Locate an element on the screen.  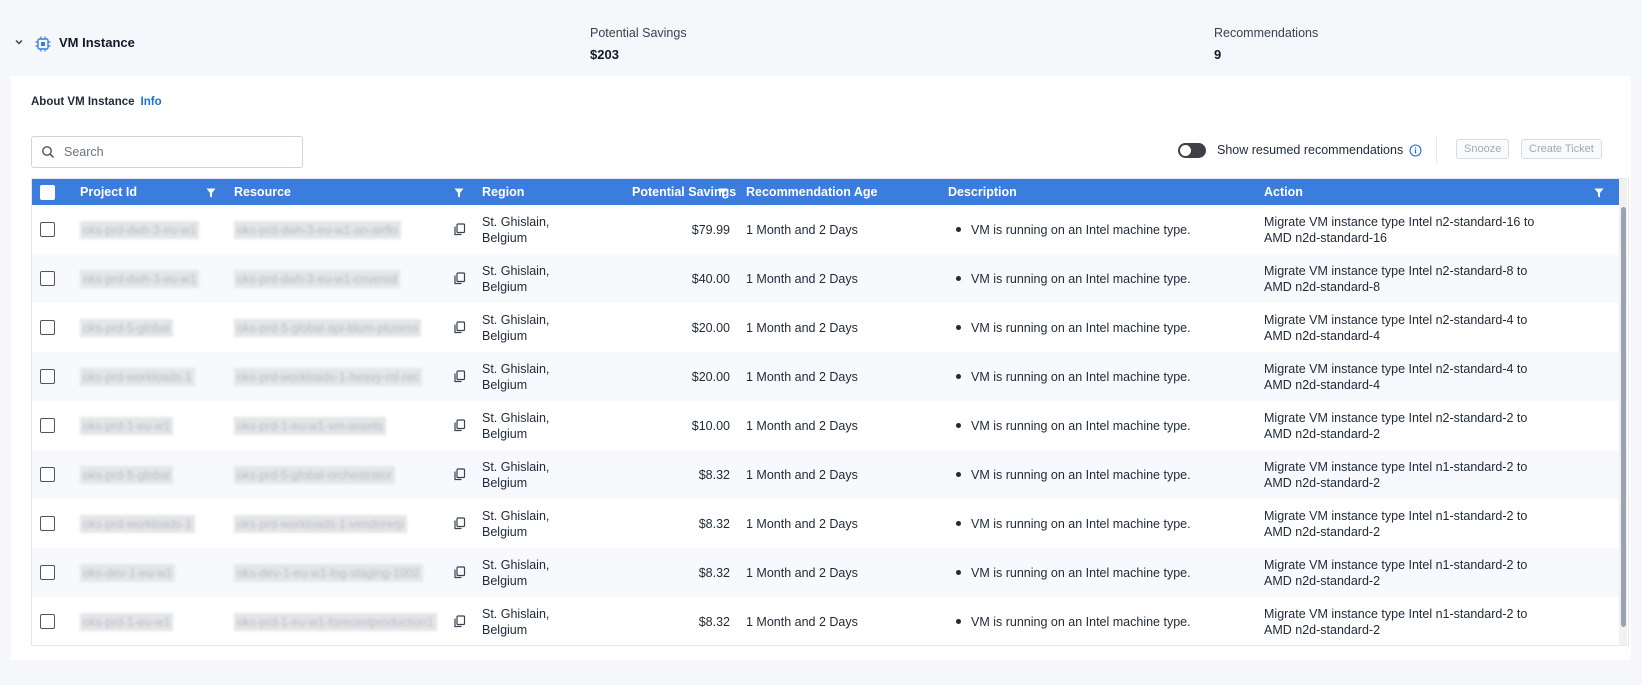
resource-value: oks-prd-5-global-orchestrator is located at coordinates (314, 474).